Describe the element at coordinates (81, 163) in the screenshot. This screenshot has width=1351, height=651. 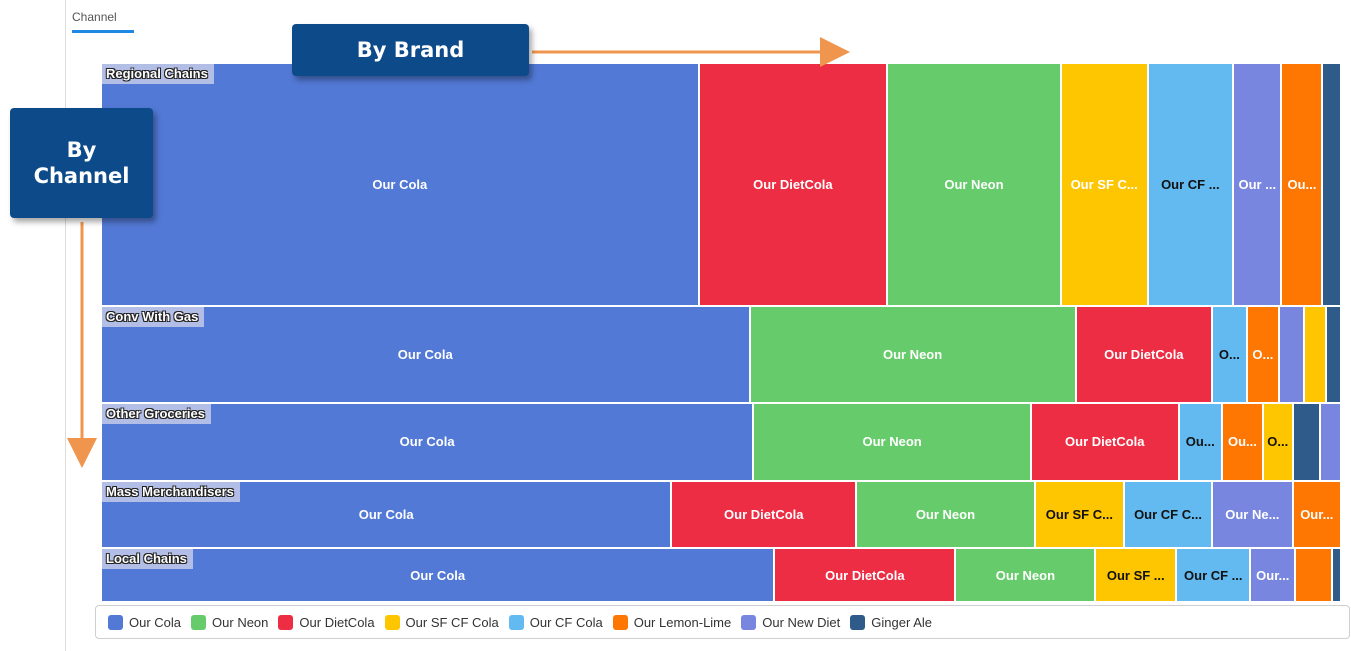
I see `by-channel-callout: By Channel` at that location.